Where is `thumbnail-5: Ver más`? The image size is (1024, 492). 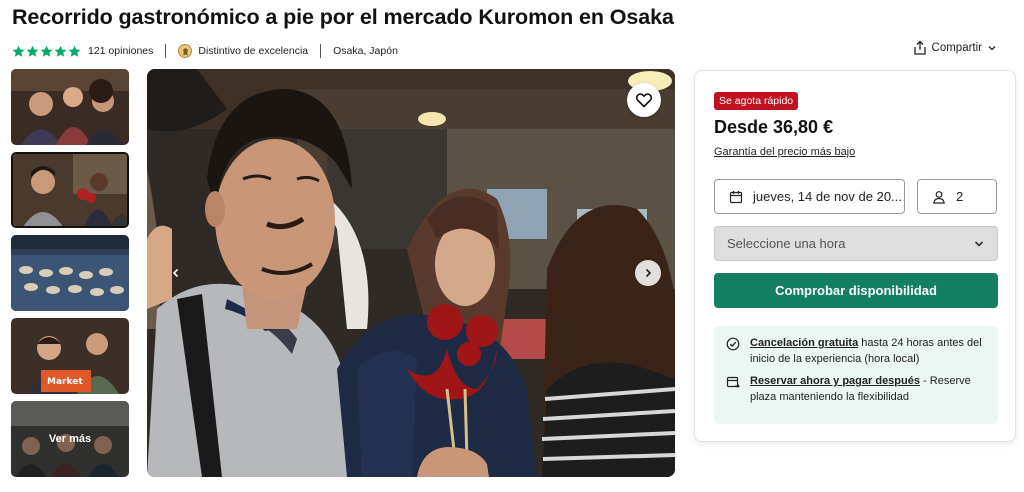
thumbnail-5: Ver más is located at coordinates (70, 439).